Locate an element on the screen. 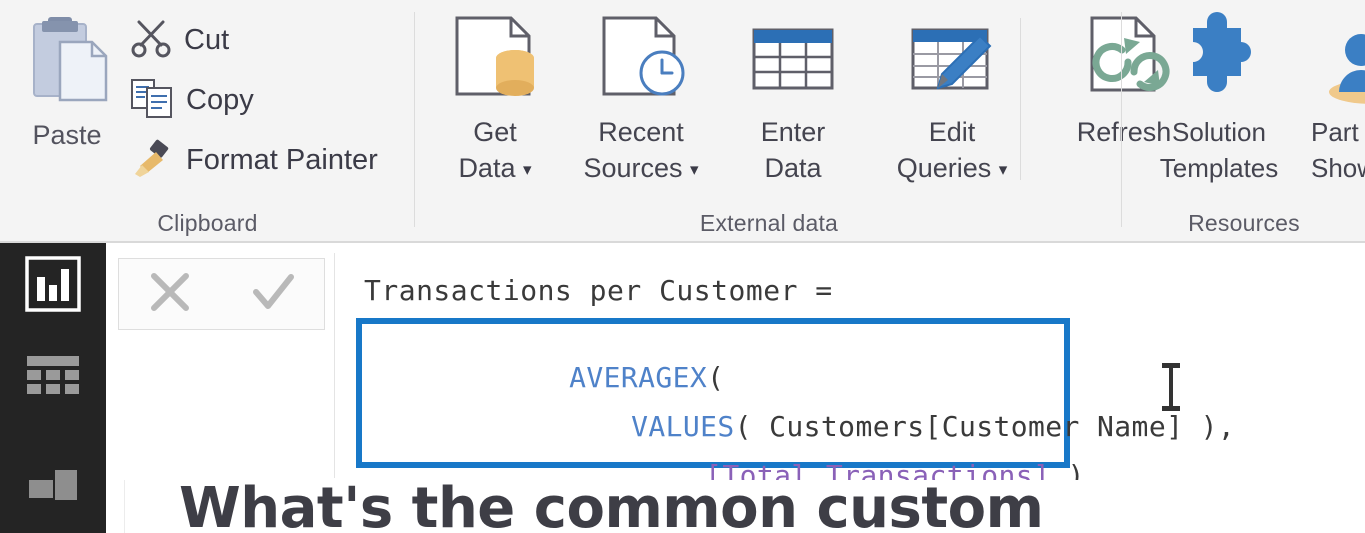  recent-sources-label-line2: Sources is located at coordinates (633, 168).